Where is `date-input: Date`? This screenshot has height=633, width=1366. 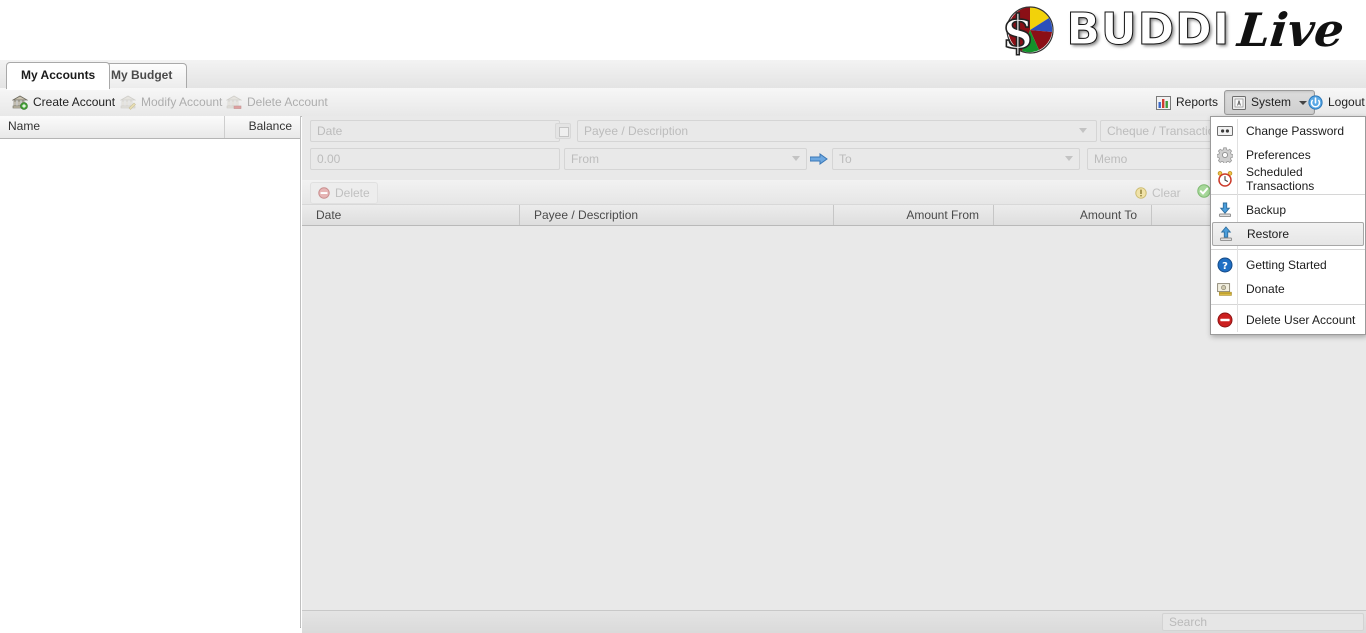
date-input: Date is located at coordinates (435, 131).